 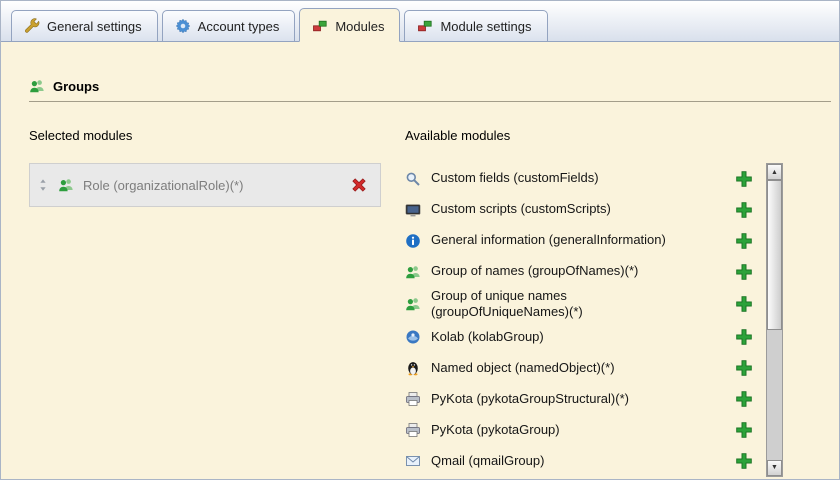 I want to click on available-module-row: Custom fields (customFields), so click(x=585, y=178).